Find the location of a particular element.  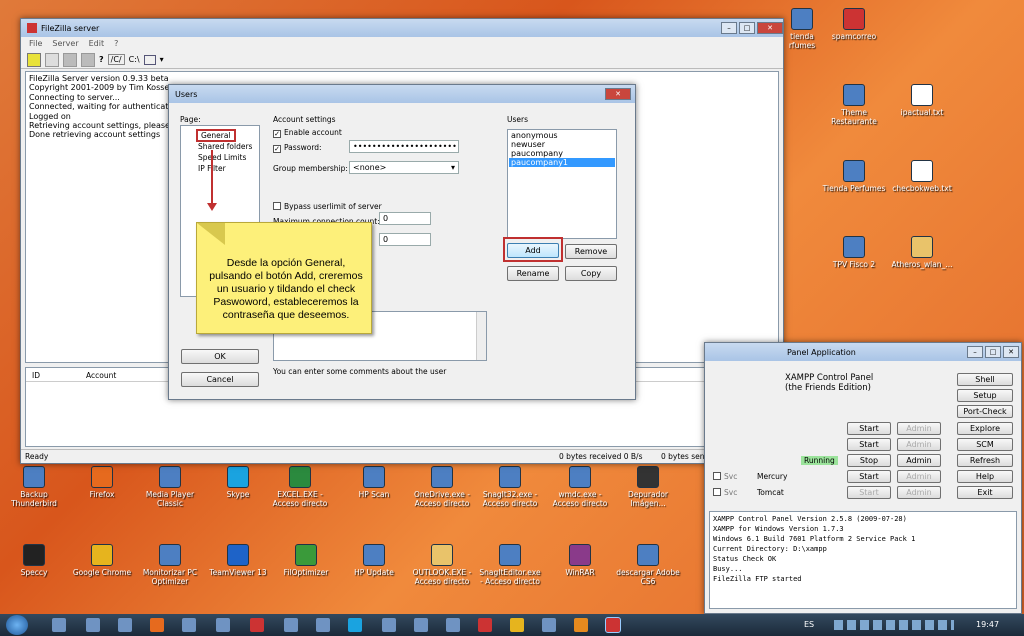

setup-button: Setup is located at coordinates (985, 395).